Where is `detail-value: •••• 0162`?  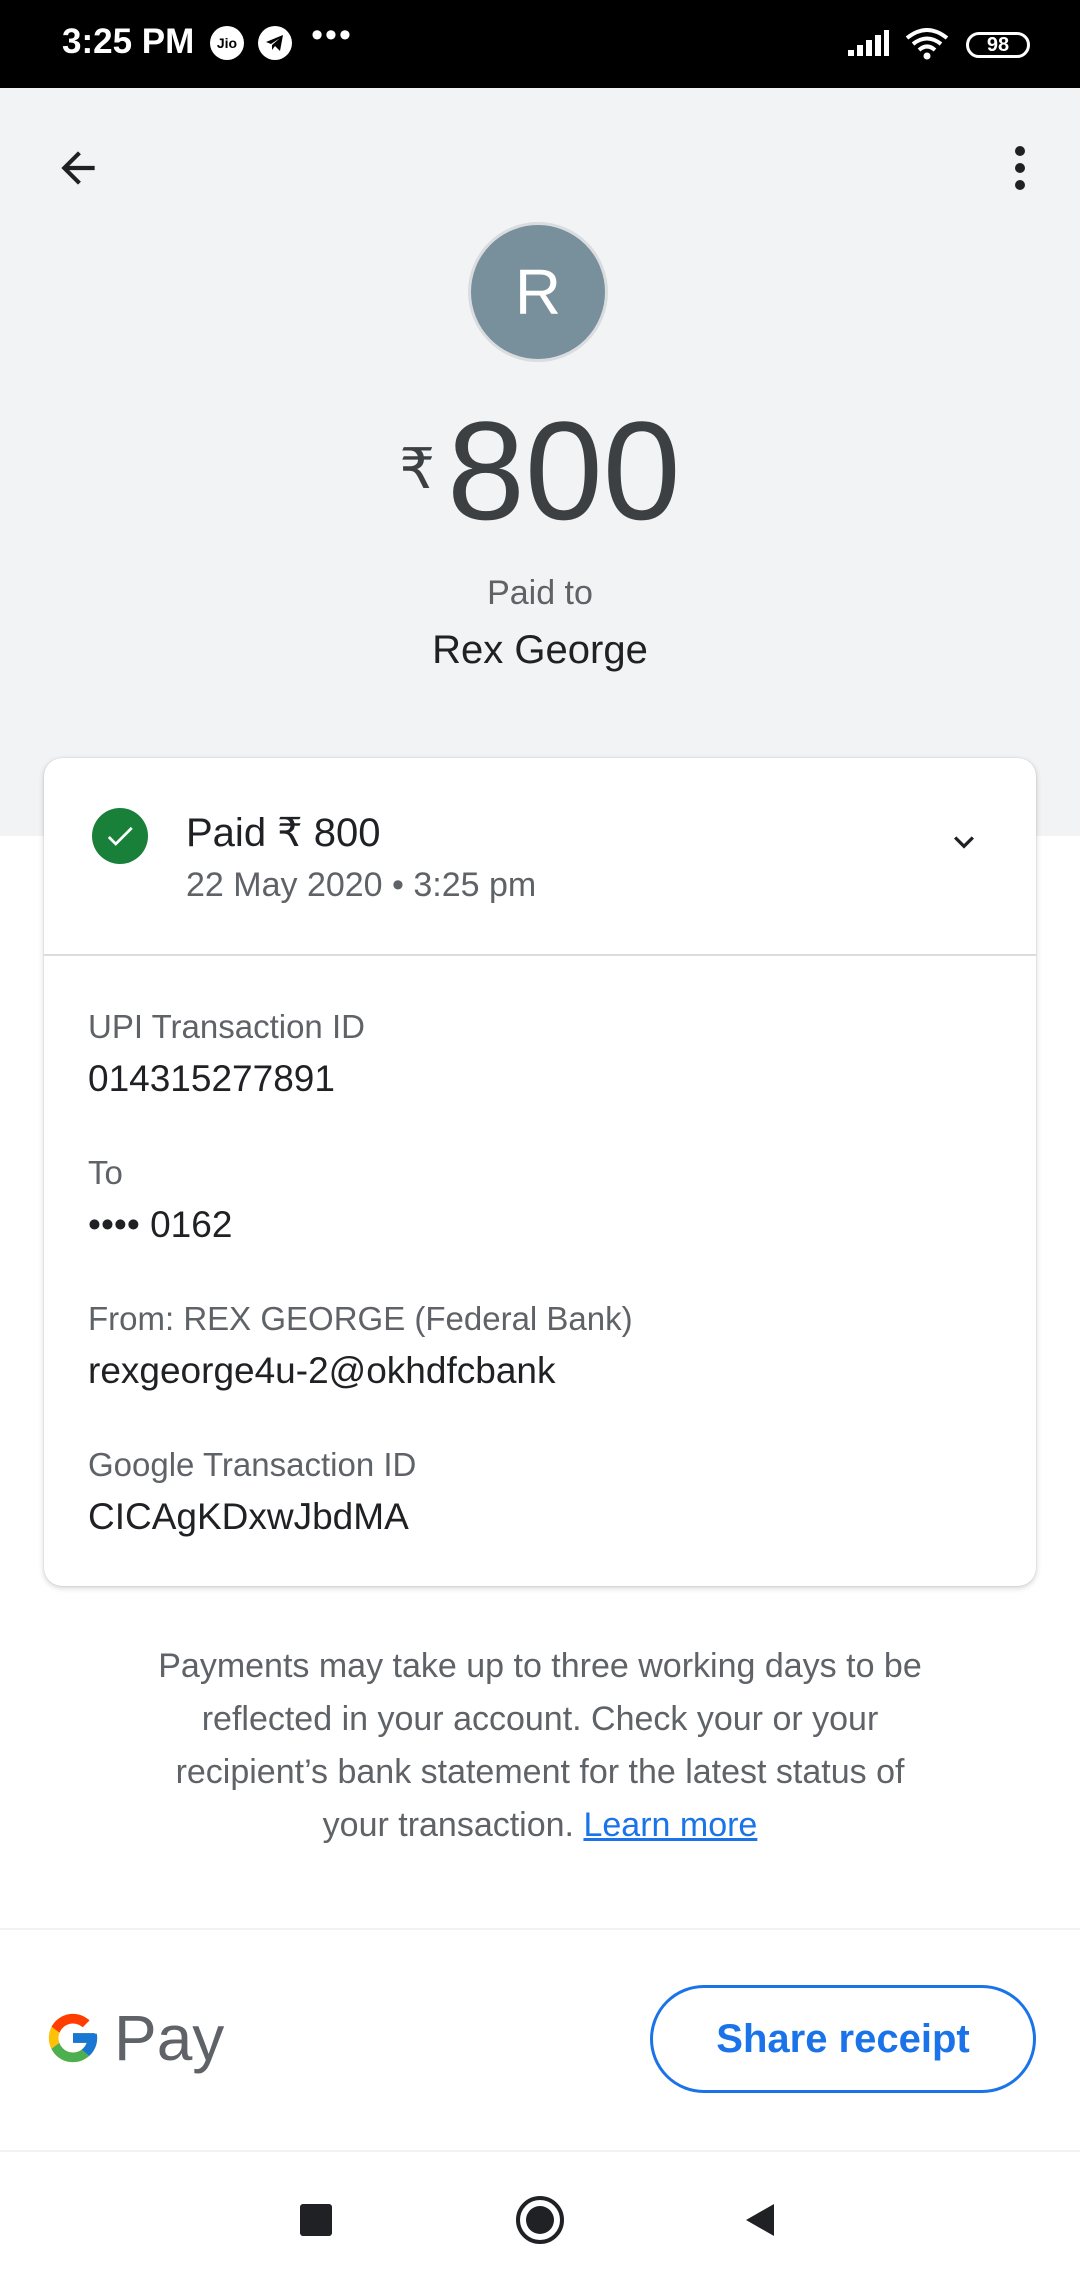
detail-value: •••• 0162 is located at coordinates (160, 1224).